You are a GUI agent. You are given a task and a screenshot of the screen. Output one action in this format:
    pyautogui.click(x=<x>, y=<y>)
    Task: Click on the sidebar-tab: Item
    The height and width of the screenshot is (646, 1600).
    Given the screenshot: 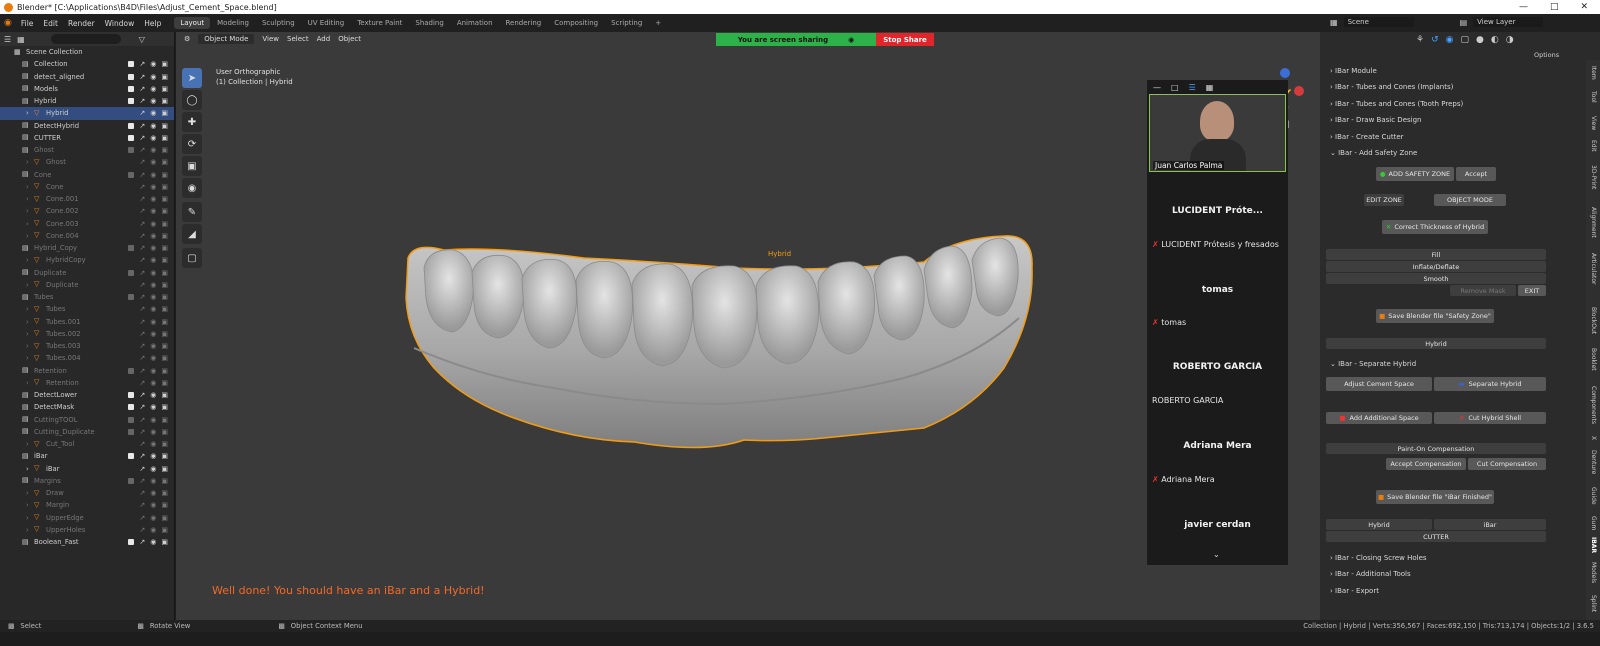 What is the action you would take?
    pyautogui.click(x=1593, y=73)
    